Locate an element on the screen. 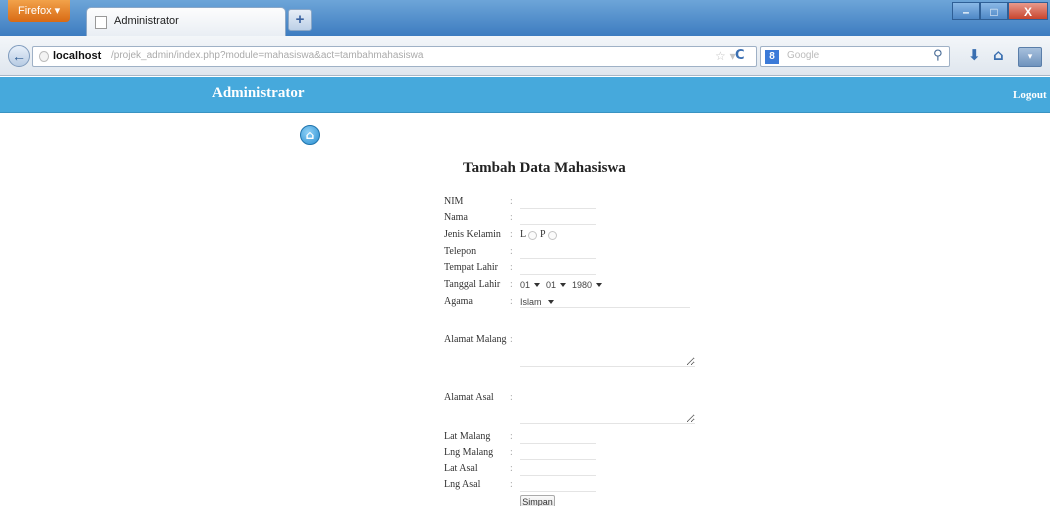  alamat-malang-textarea is located at coordinates (607, 350).